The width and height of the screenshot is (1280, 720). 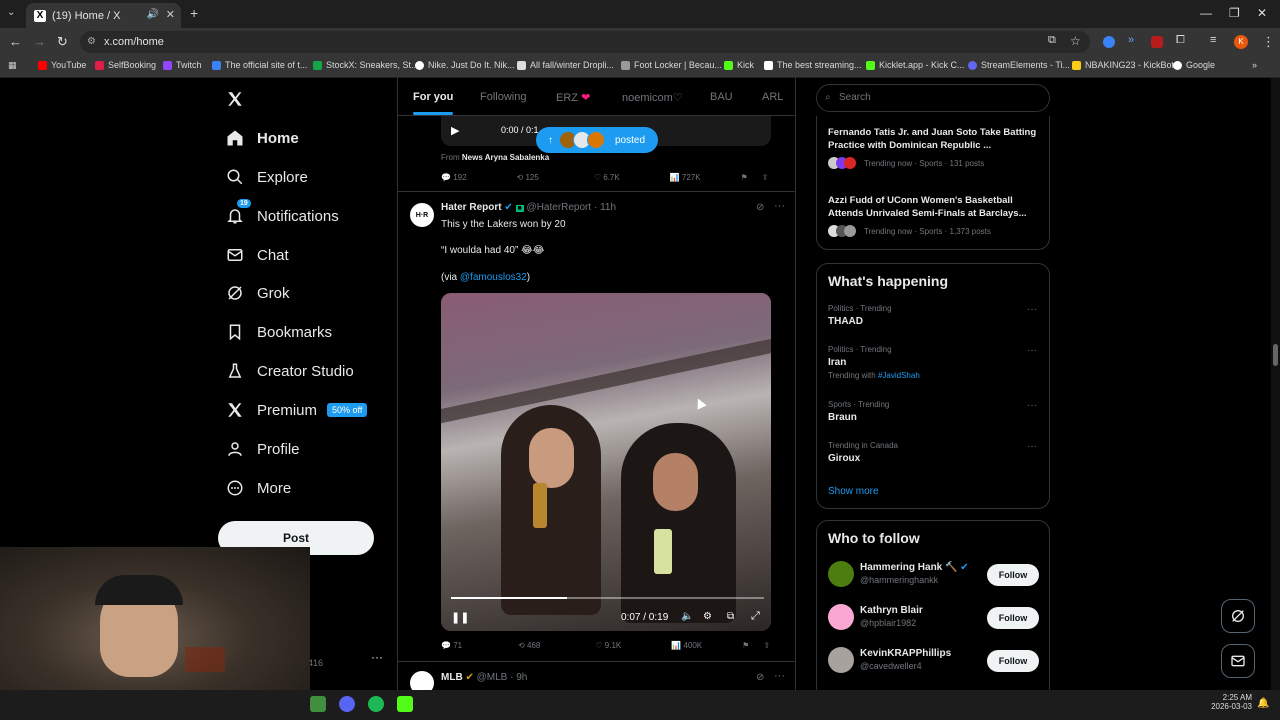 What do you see at coordinates (258, 293) in the screenshot?
I see `nav-grok: Grok` at bounding box center [258, 293].